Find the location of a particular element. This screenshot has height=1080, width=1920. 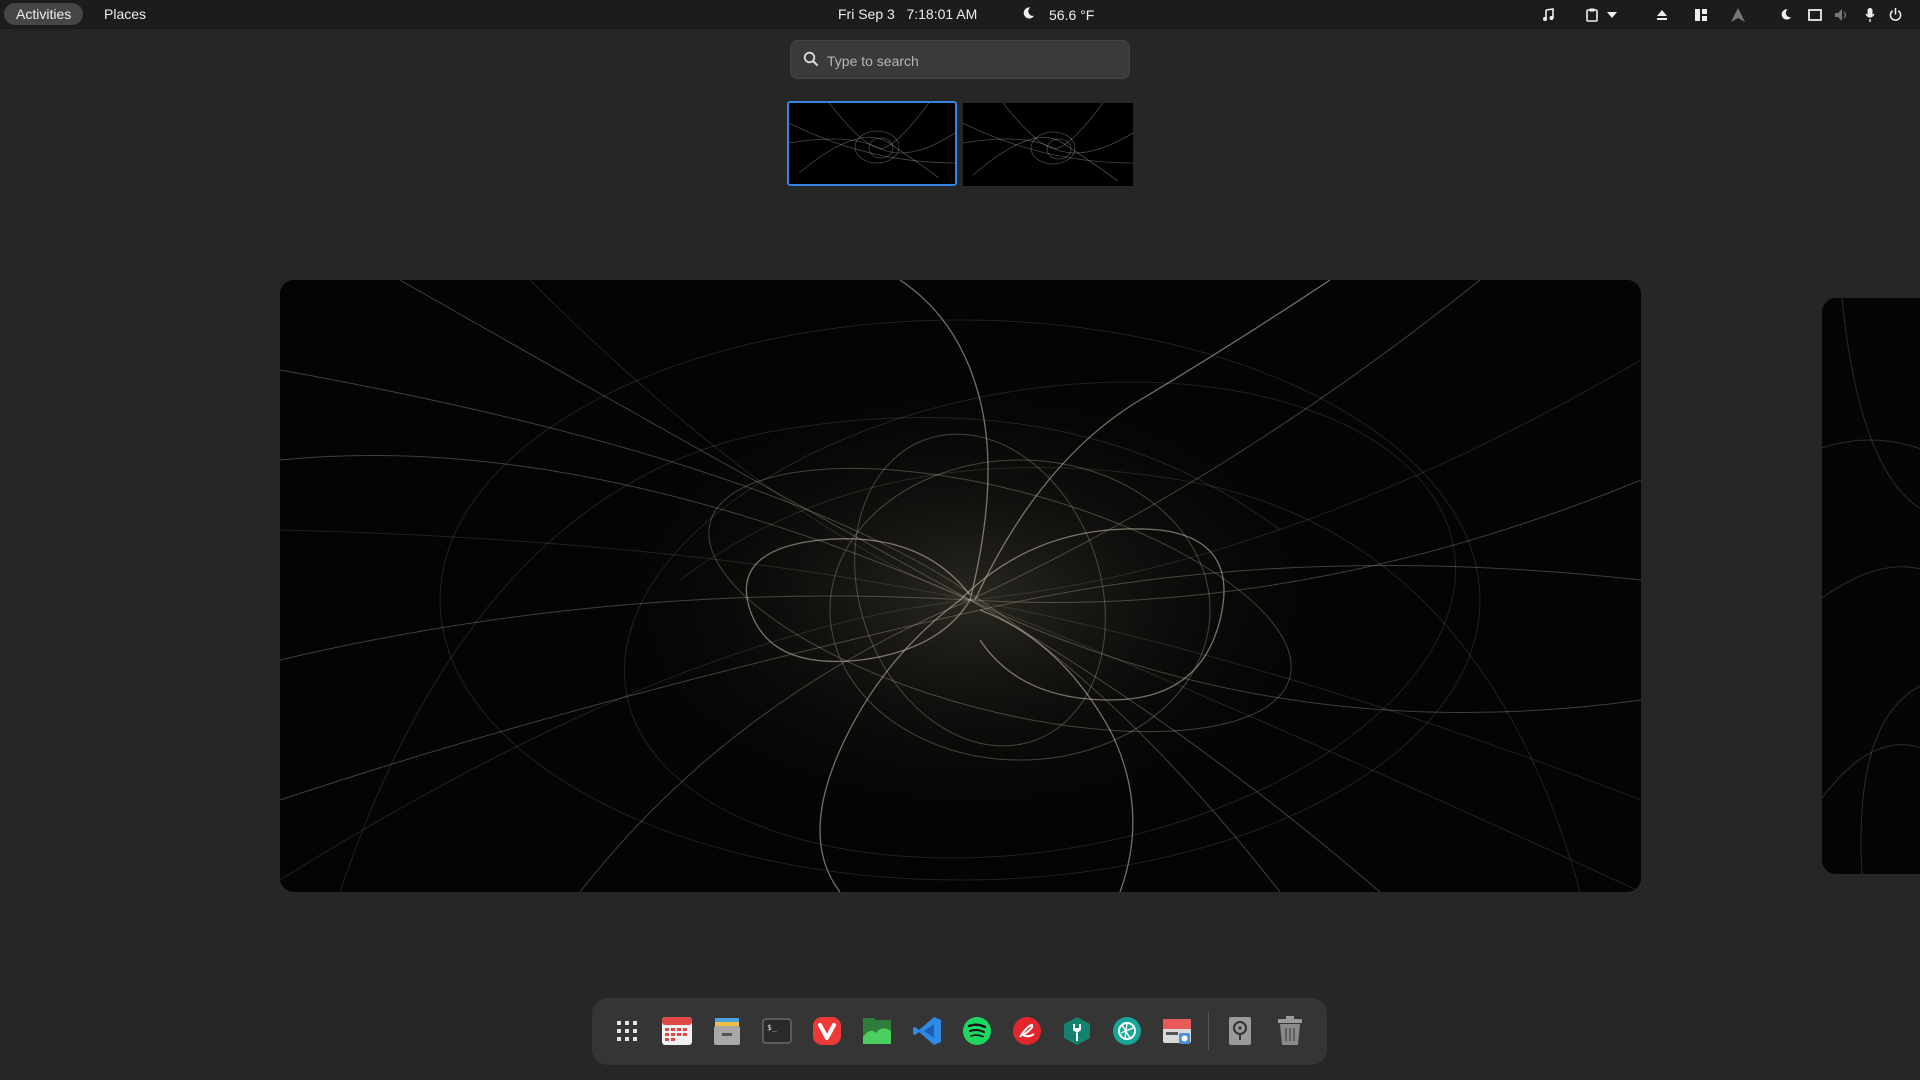

show-apps-button is located at coordinates (627, 1031).